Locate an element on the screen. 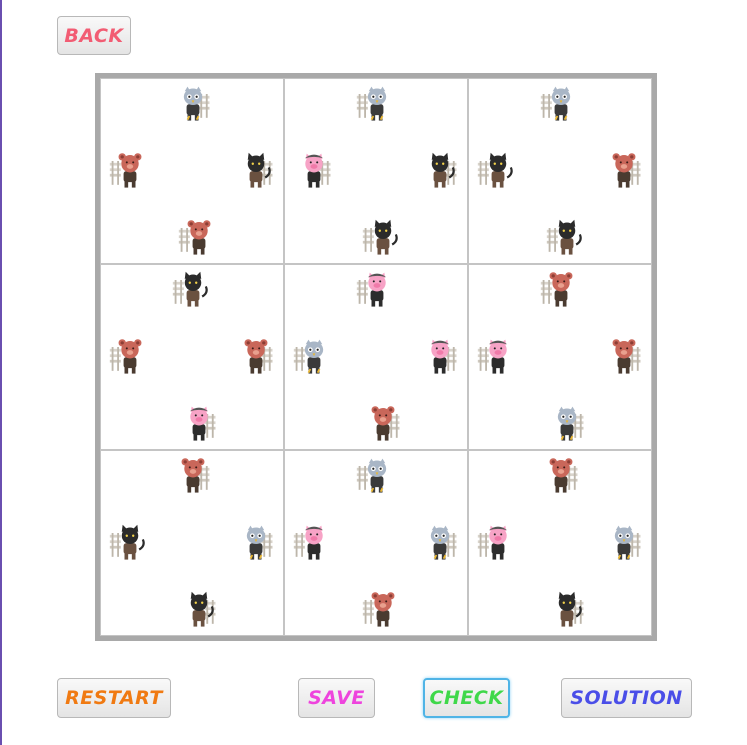  restart-button: RESTART is located at coordinates (114, 698).